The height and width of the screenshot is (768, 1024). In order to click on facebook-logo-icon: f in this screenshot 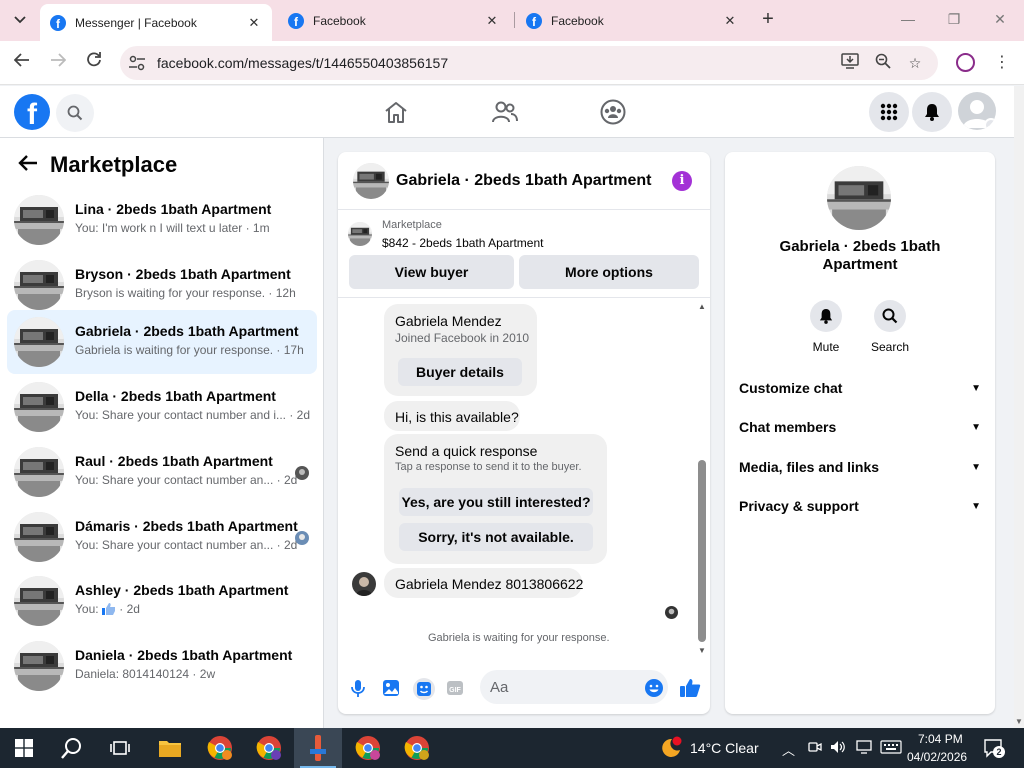, I will do `click(32, 112)`.